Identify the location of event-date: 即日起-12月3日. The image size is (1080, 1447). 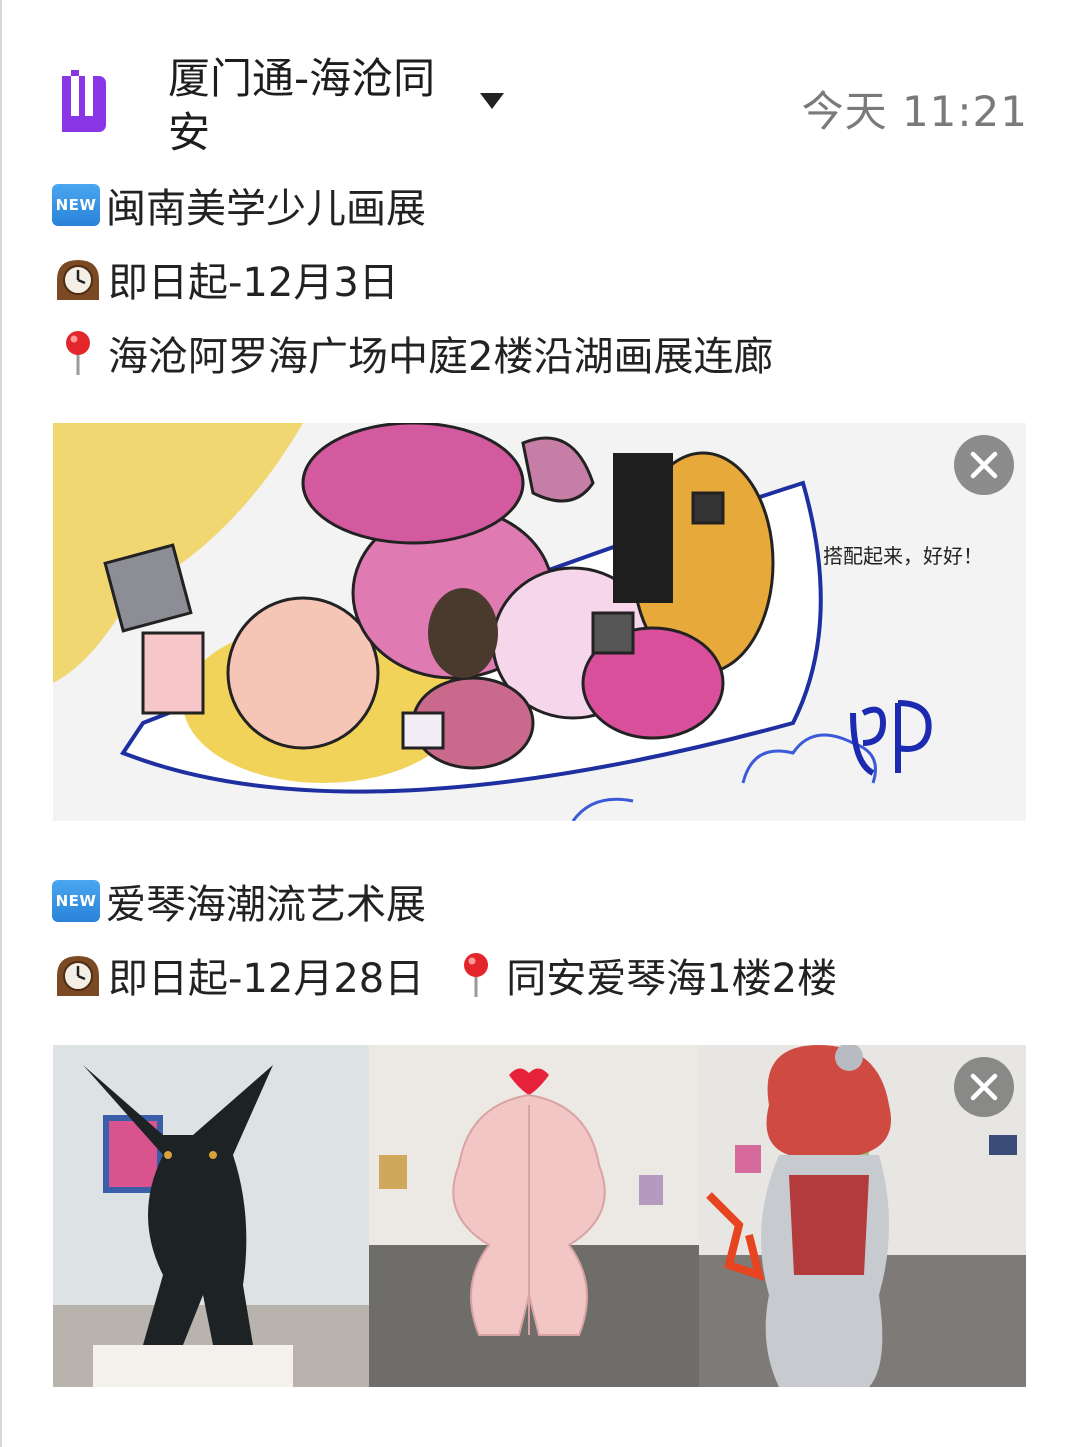
(253, 283).